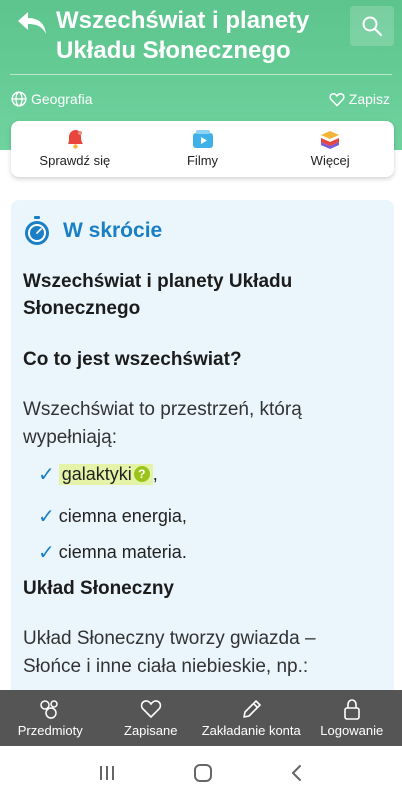  I want to click on glossary-term: galaktyki ?, so click(105, 474).